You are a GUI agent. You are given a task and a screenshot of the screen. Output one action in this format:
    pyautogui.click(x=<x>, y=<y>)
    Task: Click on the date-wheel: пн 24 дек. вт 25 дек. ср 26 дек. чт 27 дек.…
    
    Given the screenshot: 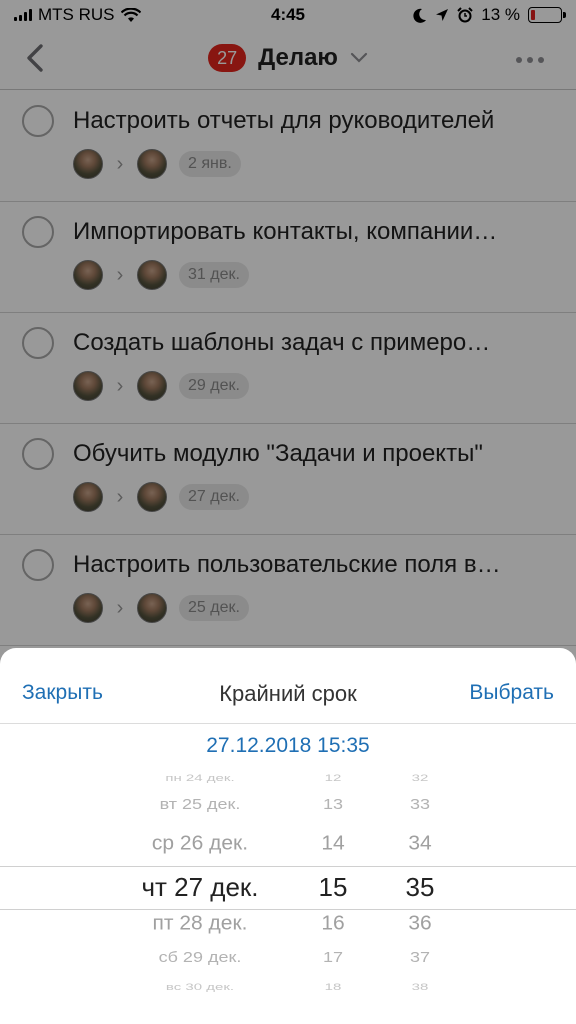 What is the action you would take?
    pyautogui.click(x=200, y=895)
    